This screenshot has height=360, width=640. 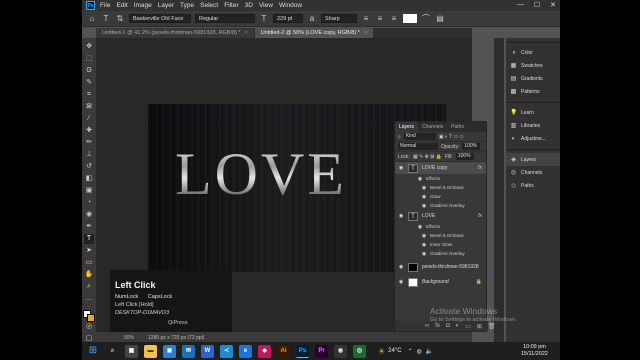 I want to click on adjustment-icon: ◐, so click(x=458, y=326).